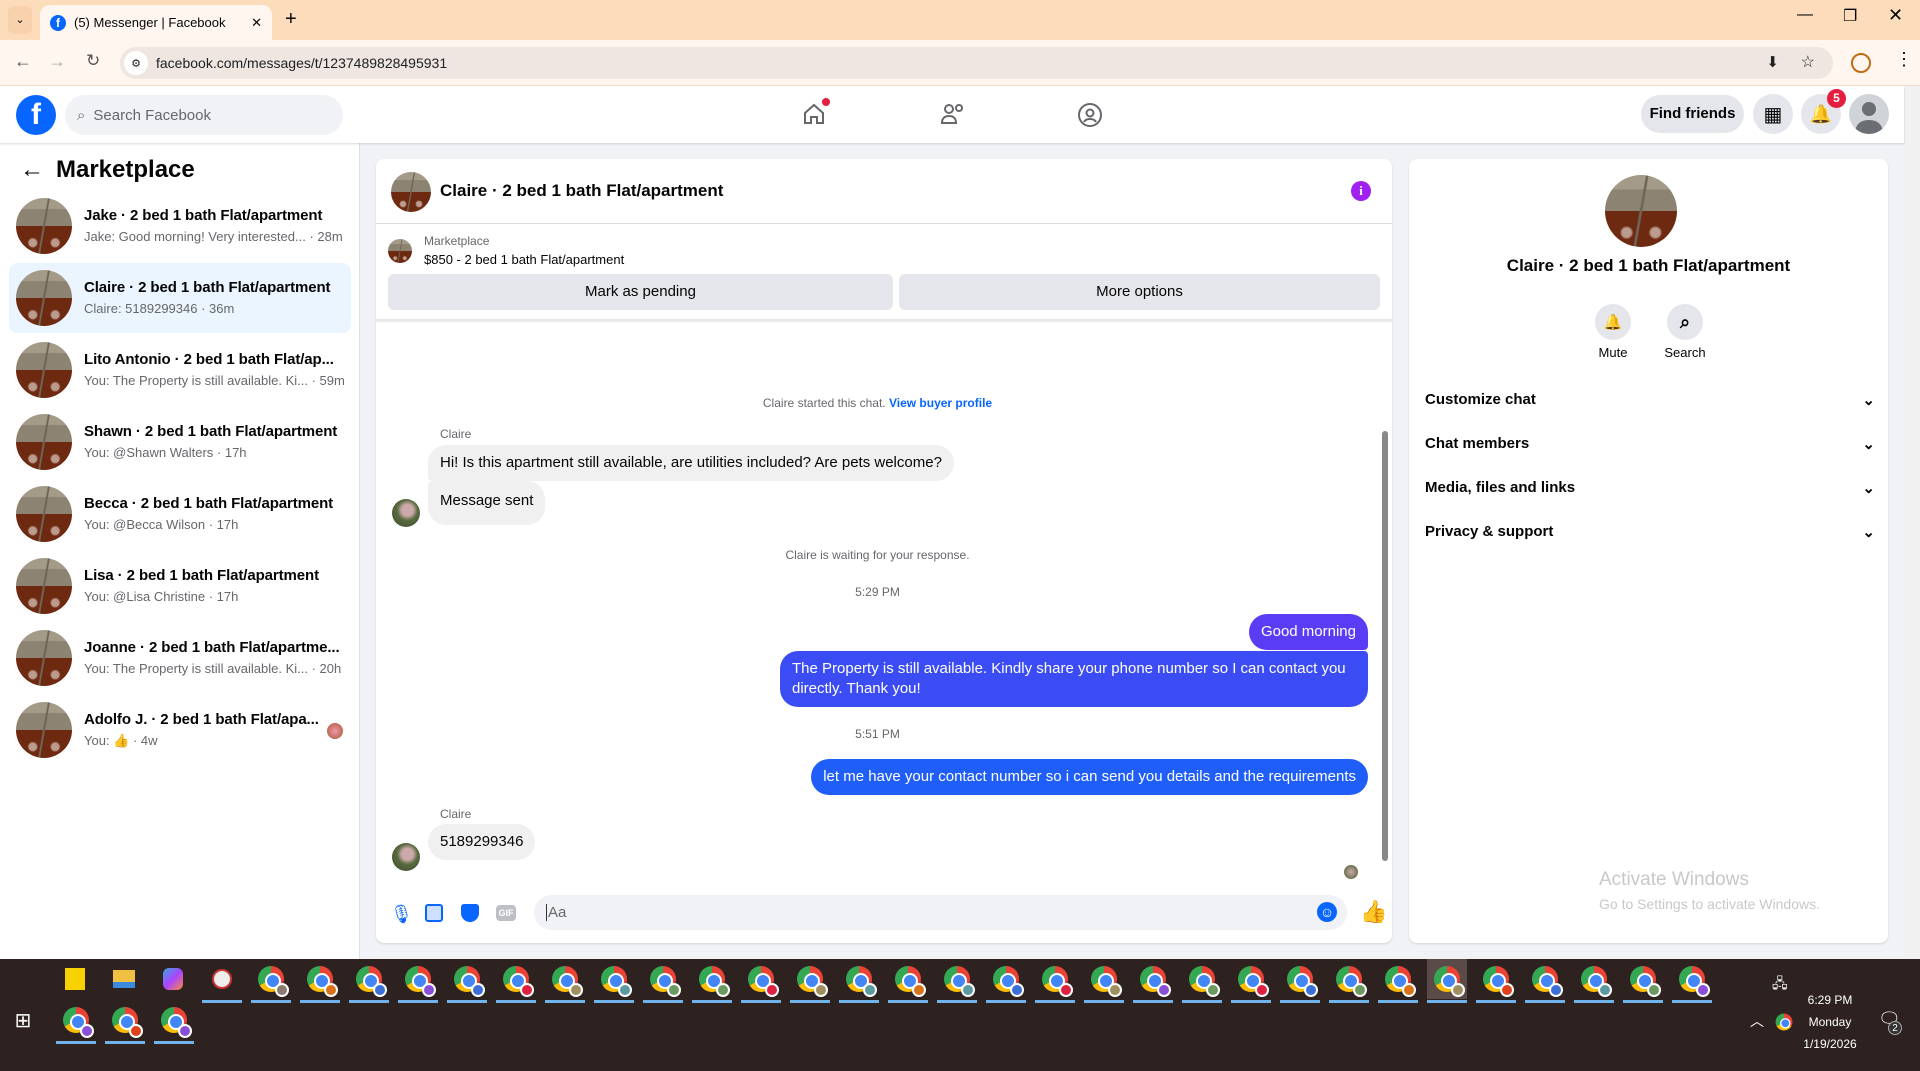 This screenshot has height=1071, width=1920. What do you see at coordinates (1895, 15) in the screenshot?
I see `close-window-button: ✕` at bounding box center [1895, 15].